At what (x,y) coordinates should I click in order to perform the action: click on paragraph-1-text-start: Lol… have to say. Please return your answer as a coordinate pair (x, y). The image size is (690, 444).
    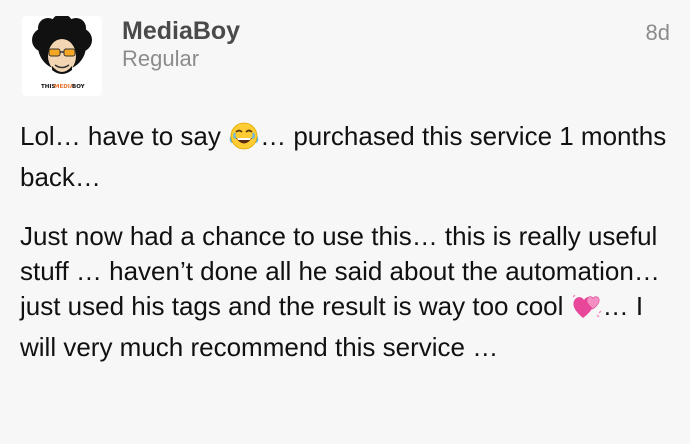
    Looking at the image, I should click on (124, 136).